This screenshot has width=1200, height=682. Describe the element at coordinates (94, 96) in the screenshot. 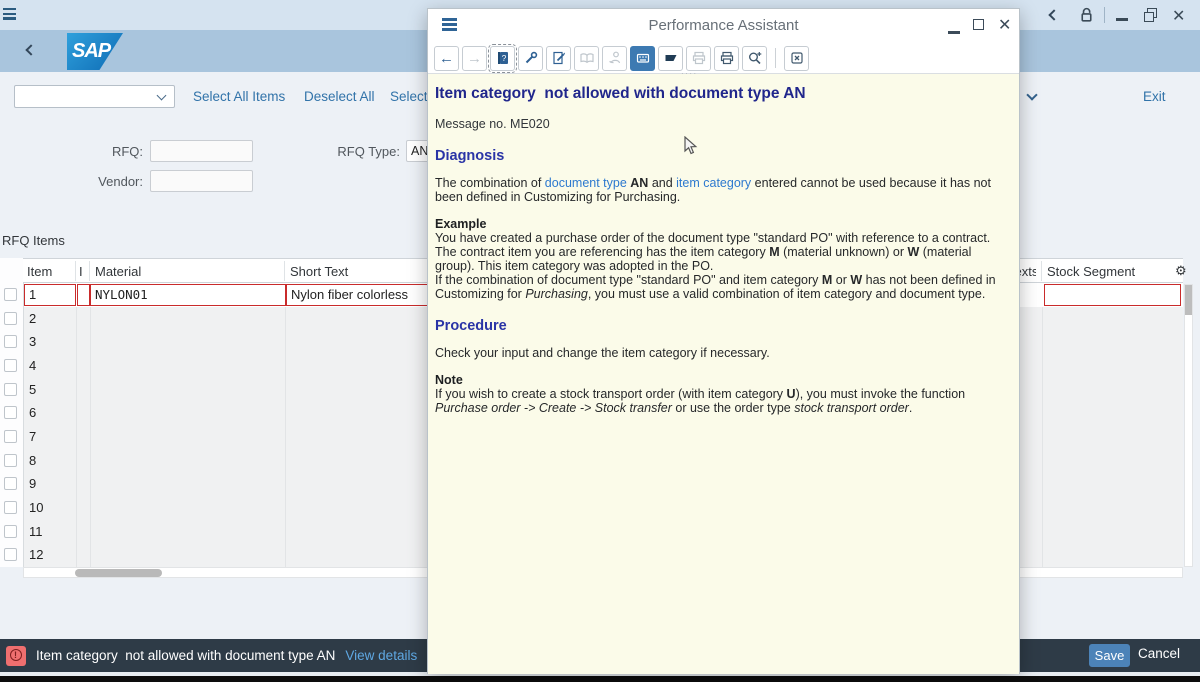

I see `layout-variant-dropdown` at that location.